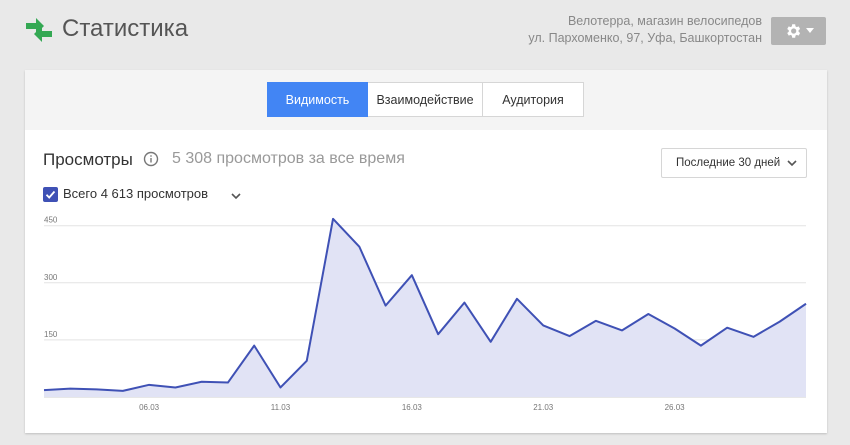 This screenshot has width=850, height=445. Describe the element at coordinates (645, 38) in the screenshot. I see `business-address: ул. Пархоменко, 97, Уфа, Башкортостан` at that location.